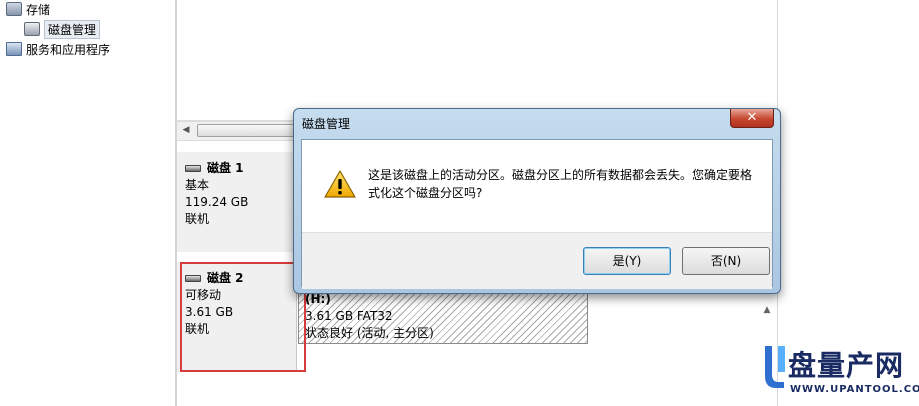  I want to click on tree-item-disk-management-label: 磁盘管理, so click(72, 29).